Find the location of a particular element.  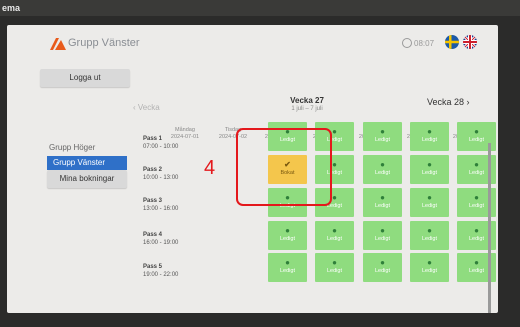

logout-button: Logga ut is located at coordinates (85, 78).